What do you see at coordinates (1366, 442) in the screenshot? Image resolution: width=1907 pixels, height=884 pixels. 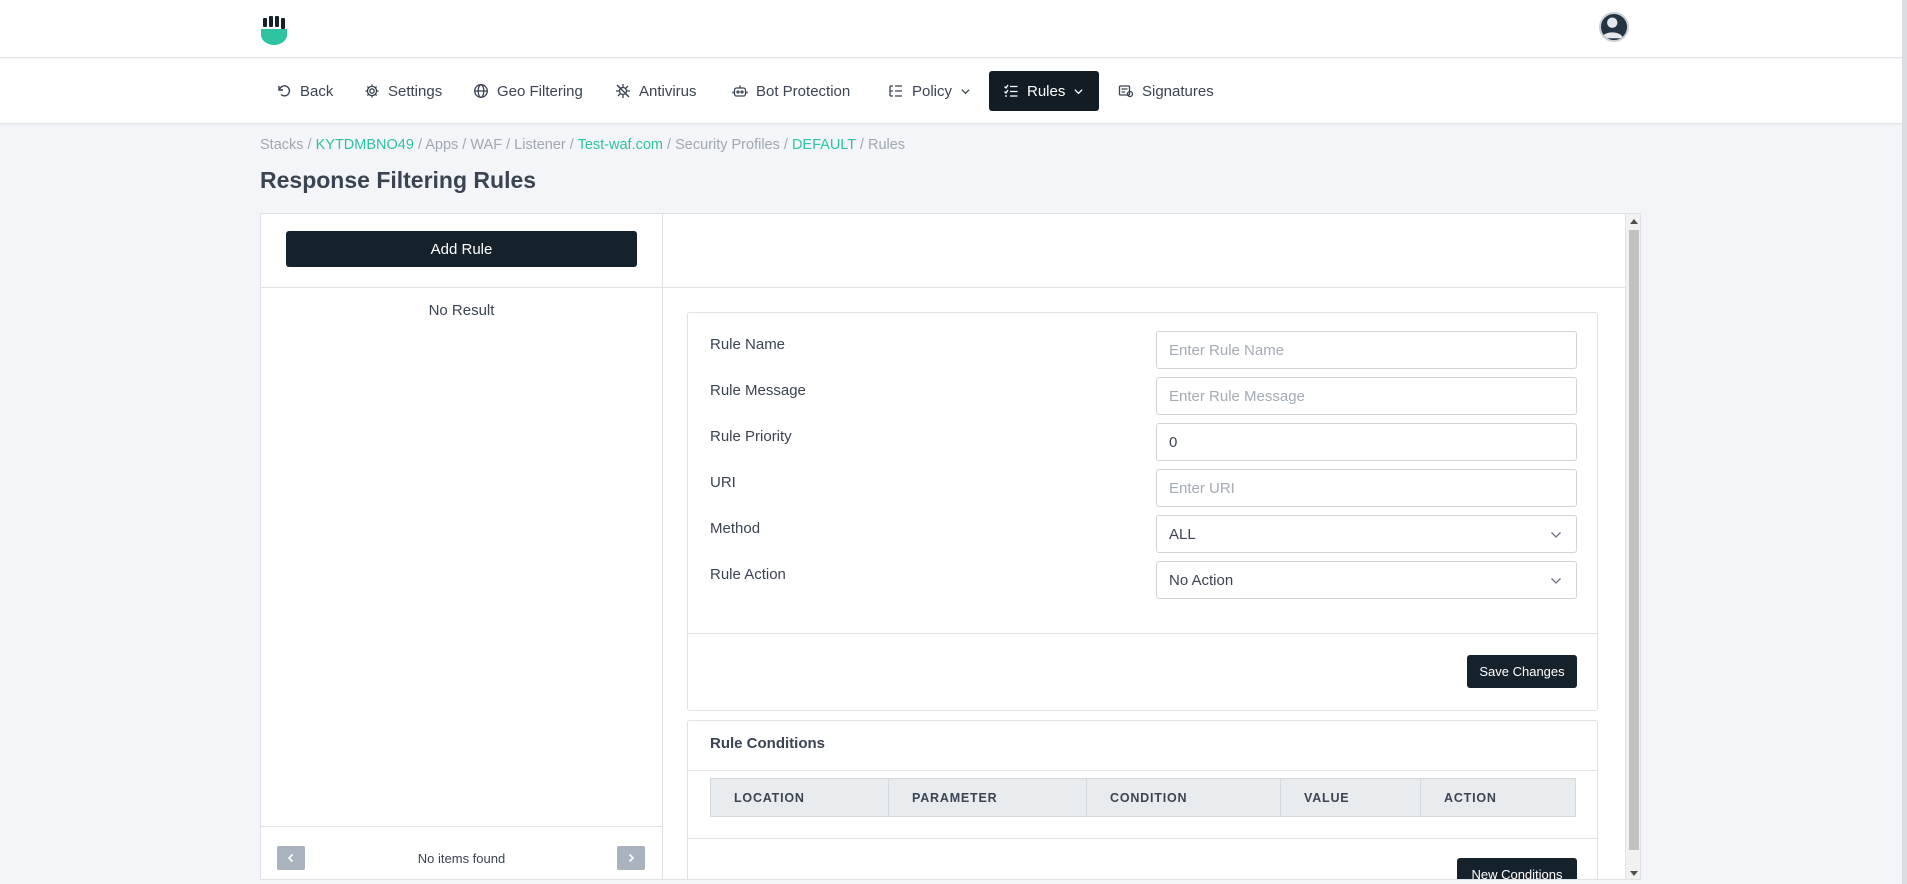 I see `rule-priority-input` at bounding box center [1366, 442].